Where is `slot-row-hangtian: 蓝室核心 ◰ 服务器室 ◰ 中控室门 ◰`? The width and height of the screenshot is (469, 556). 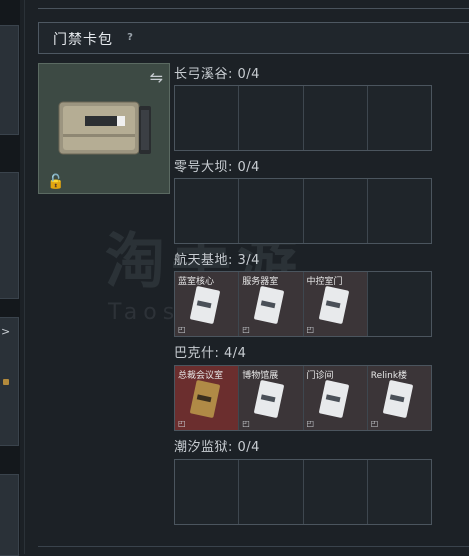 slot-row-hangtian: 蓝室核心 ◰ 服务器室 ◰ 中控室门 ◰ is located at coordinates (303, 304).